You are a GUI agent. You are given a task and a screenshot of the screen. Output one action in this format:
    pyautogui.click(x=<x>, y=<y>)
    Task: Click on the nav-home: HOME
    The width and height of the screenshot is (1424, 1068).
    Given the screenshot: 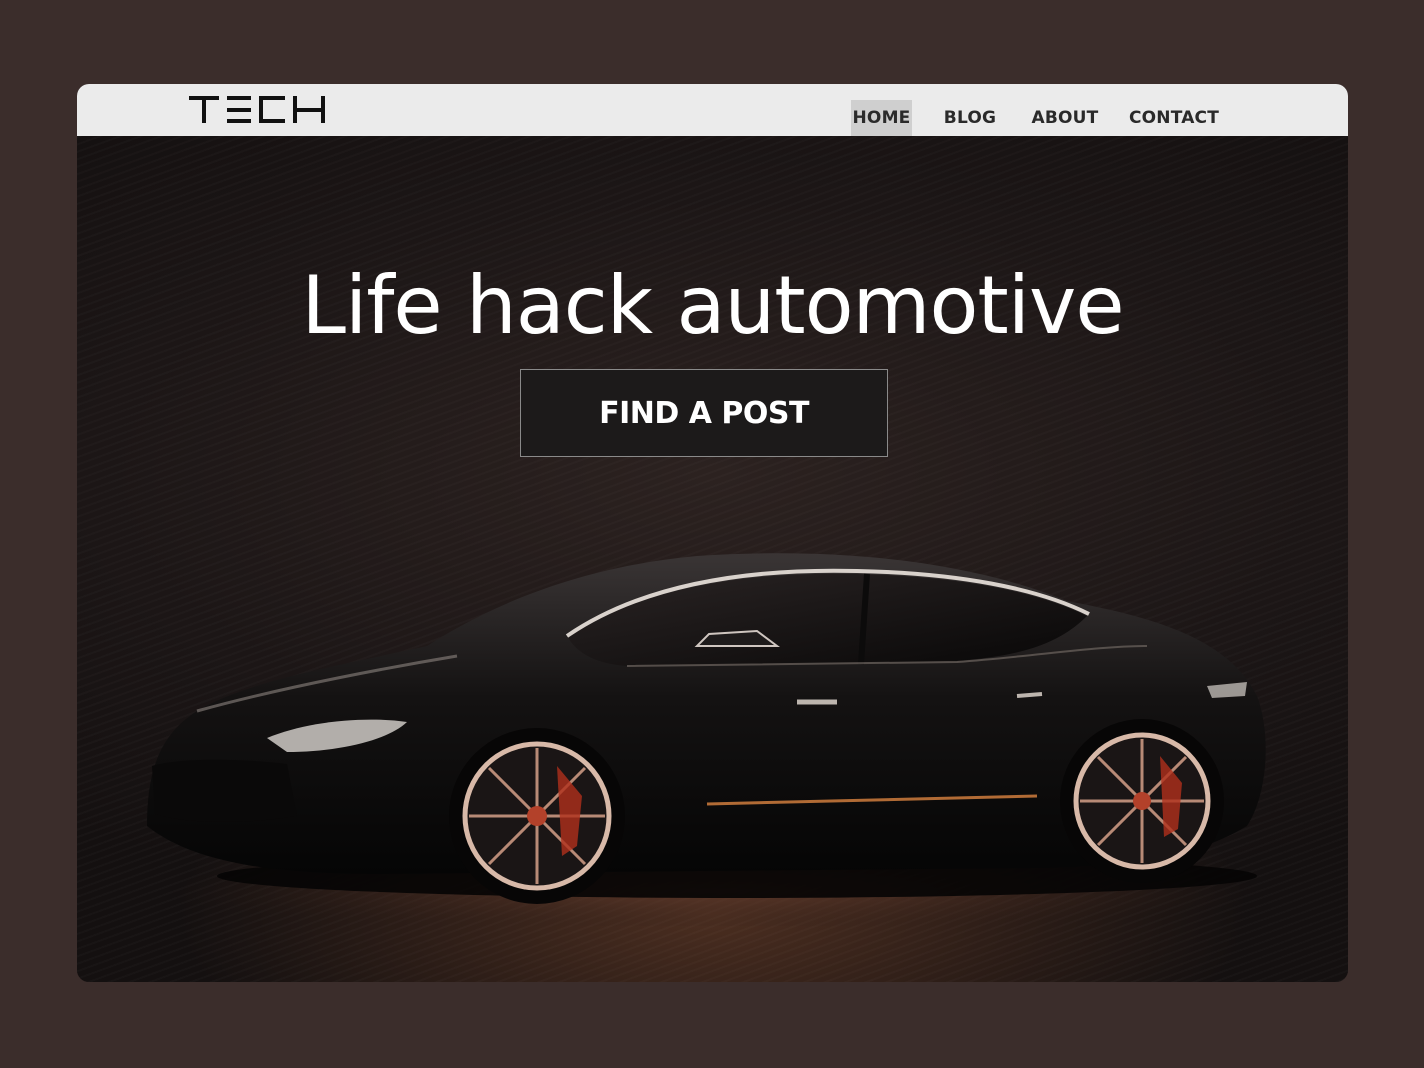 What is the action you would take?
    pyautogui.click(x=881, y=118)
    